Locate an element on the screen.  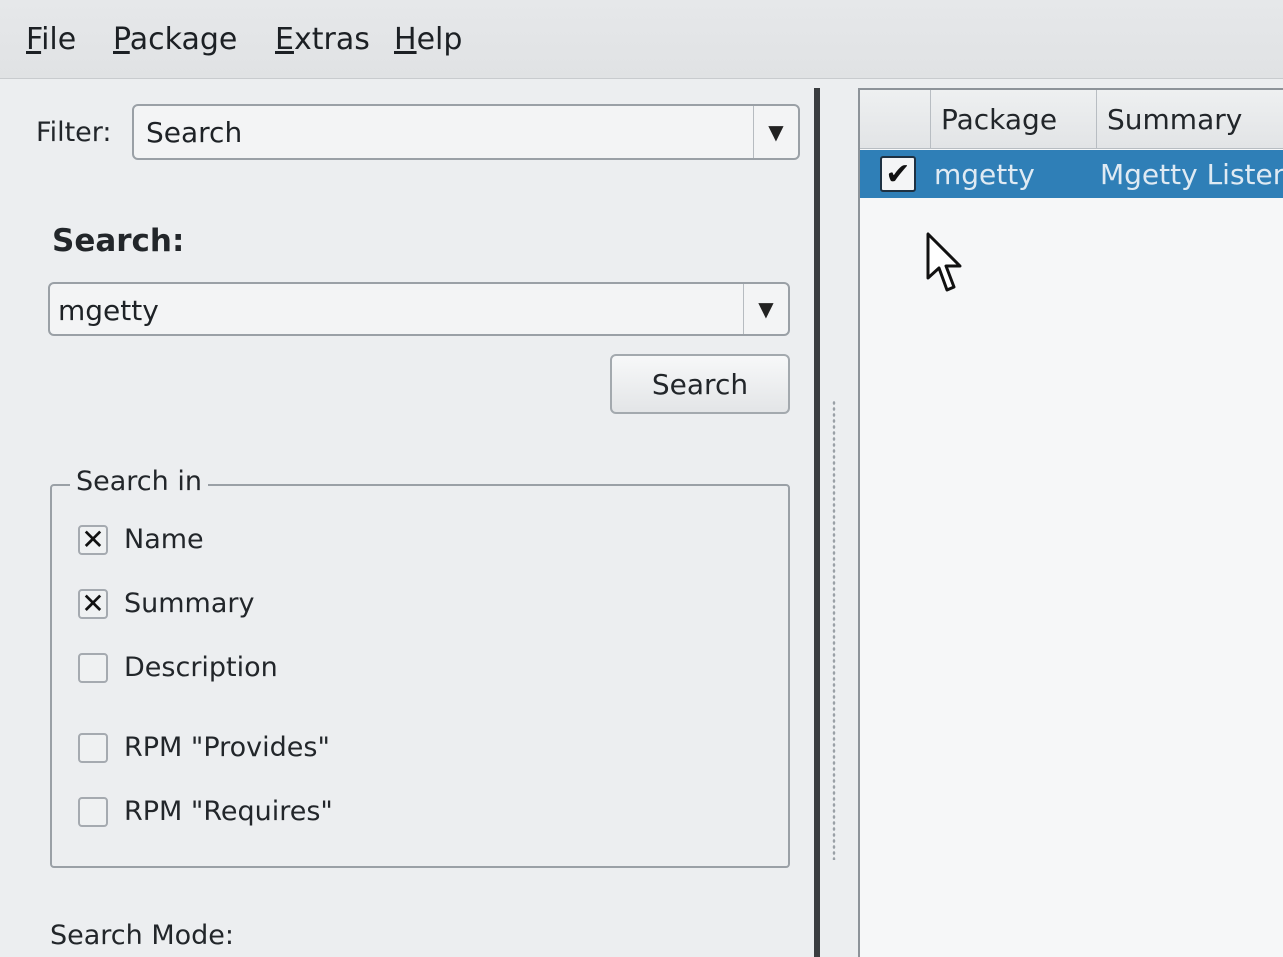
checkmark-icon: ✔ is located at coordinates (898, 174).